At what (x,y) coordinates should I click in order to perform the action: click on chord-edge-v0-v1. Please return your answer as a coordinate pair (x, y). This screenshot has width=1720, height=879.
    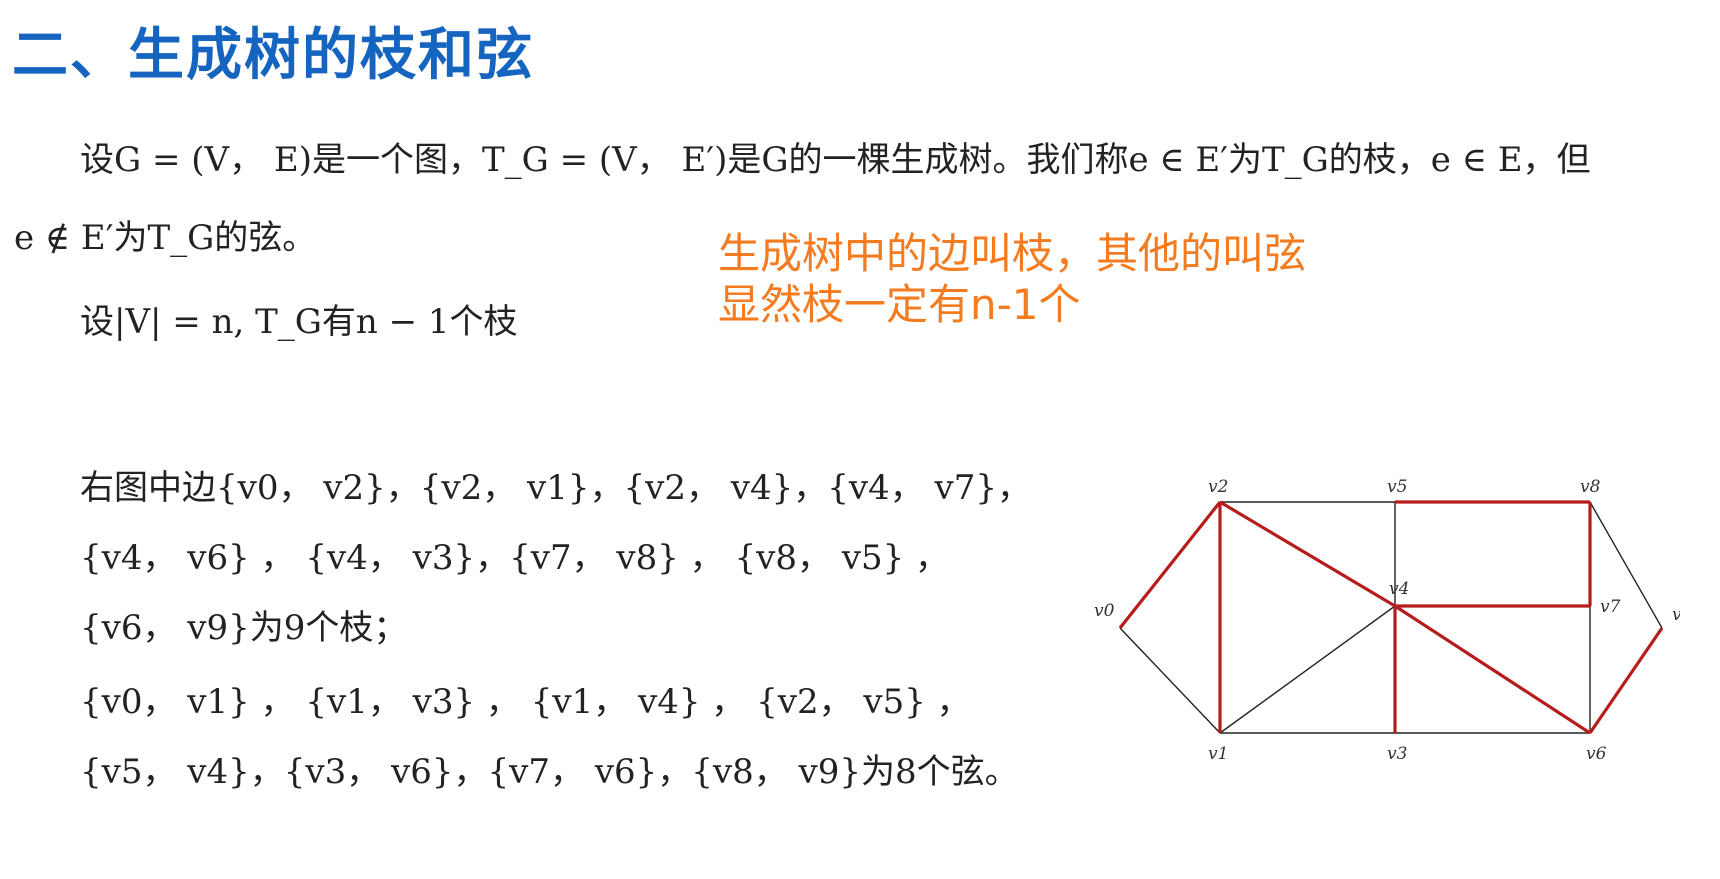
    Looking at the image, I should click on (1170, 680).